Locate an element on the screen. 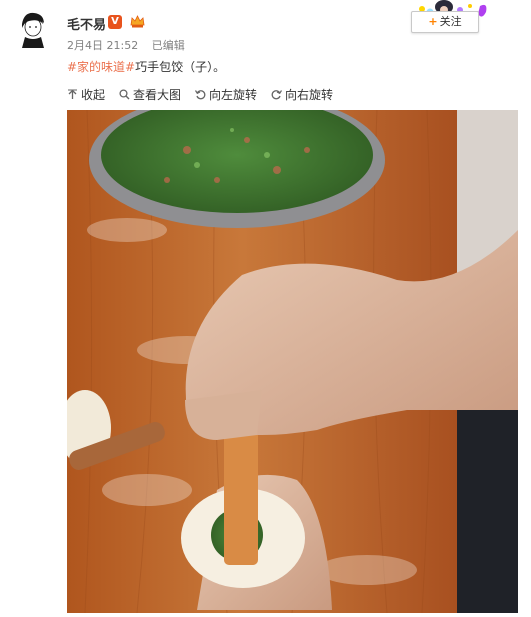 This screenshot has width=531, height=617. post-text: 巧手包饺（子）。 is located at coordinates (180, 67).